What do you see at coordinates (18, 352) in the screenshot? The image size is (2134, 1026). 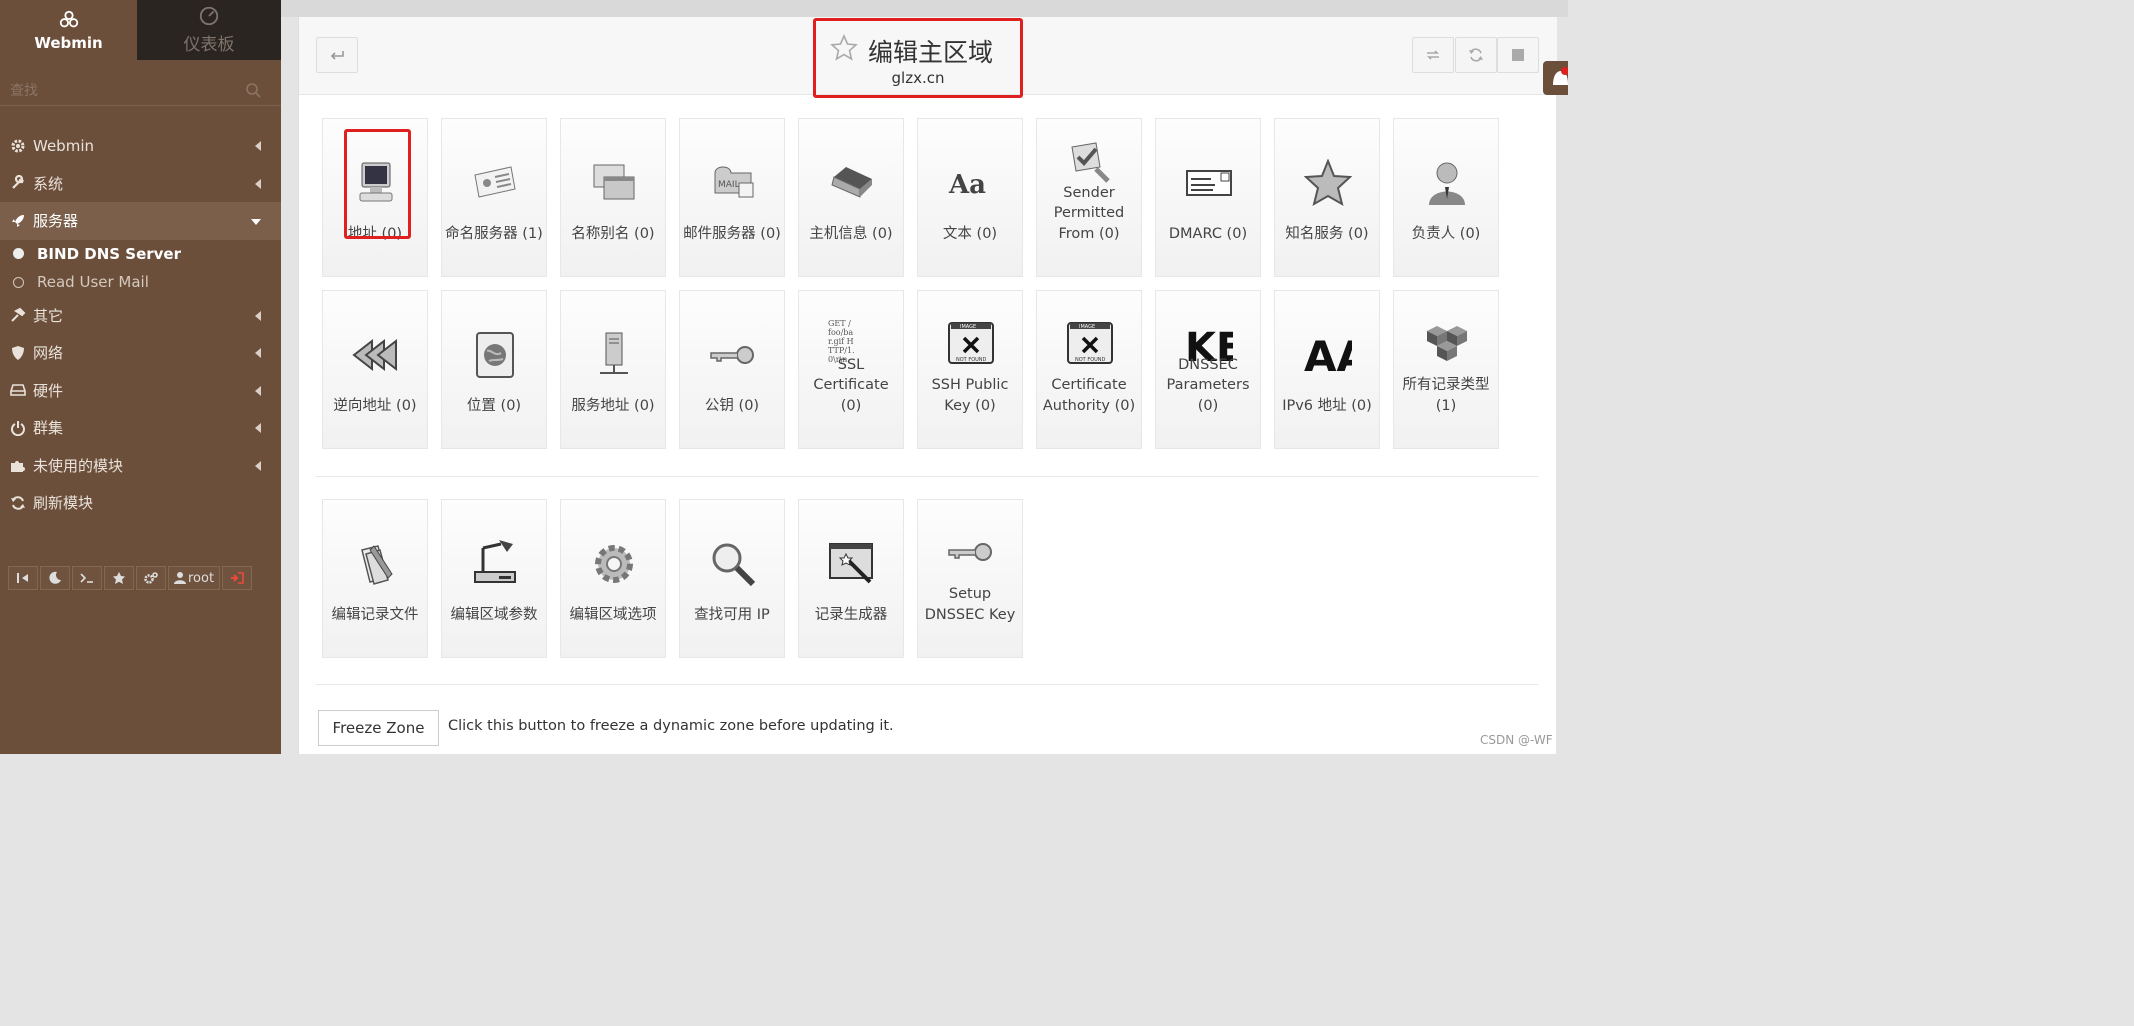 I see `shield-icon` at bounding box center [18, 352].